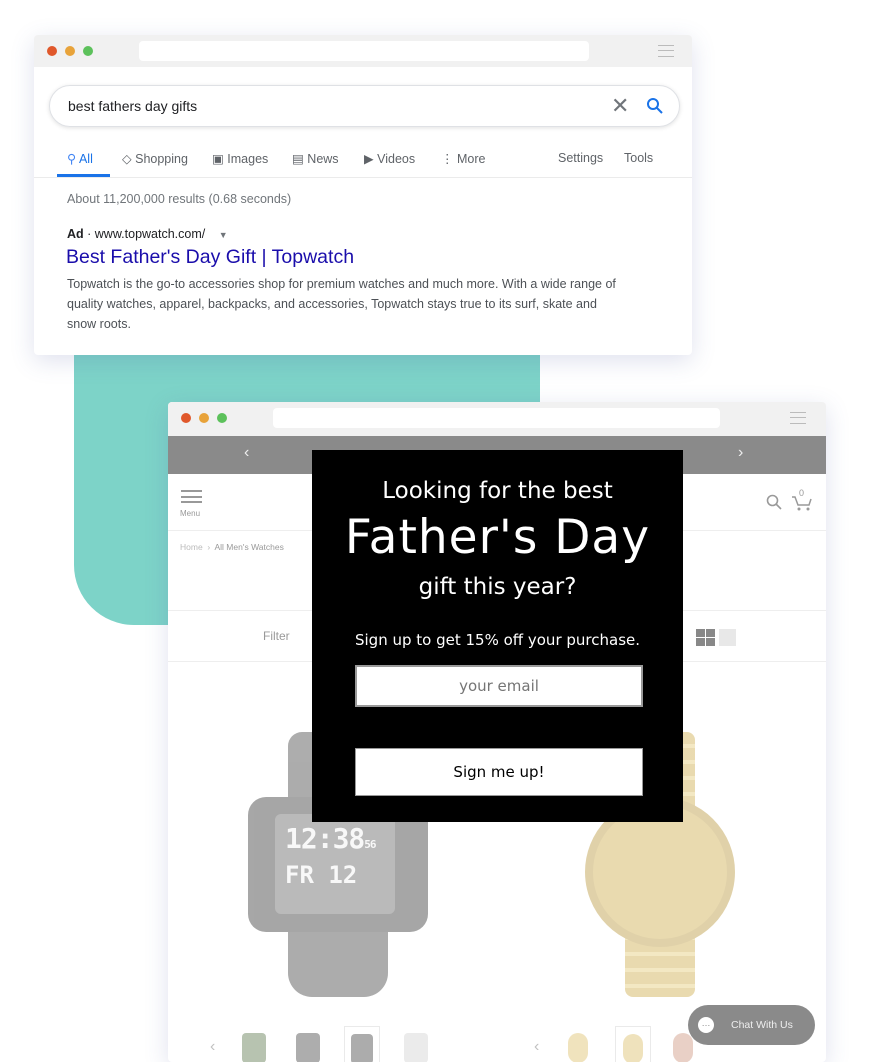 Image resolution: width=880 pixels, height=1062 pixels. I want to click on tab-videos: ▶ Videos, so click(389, 158).